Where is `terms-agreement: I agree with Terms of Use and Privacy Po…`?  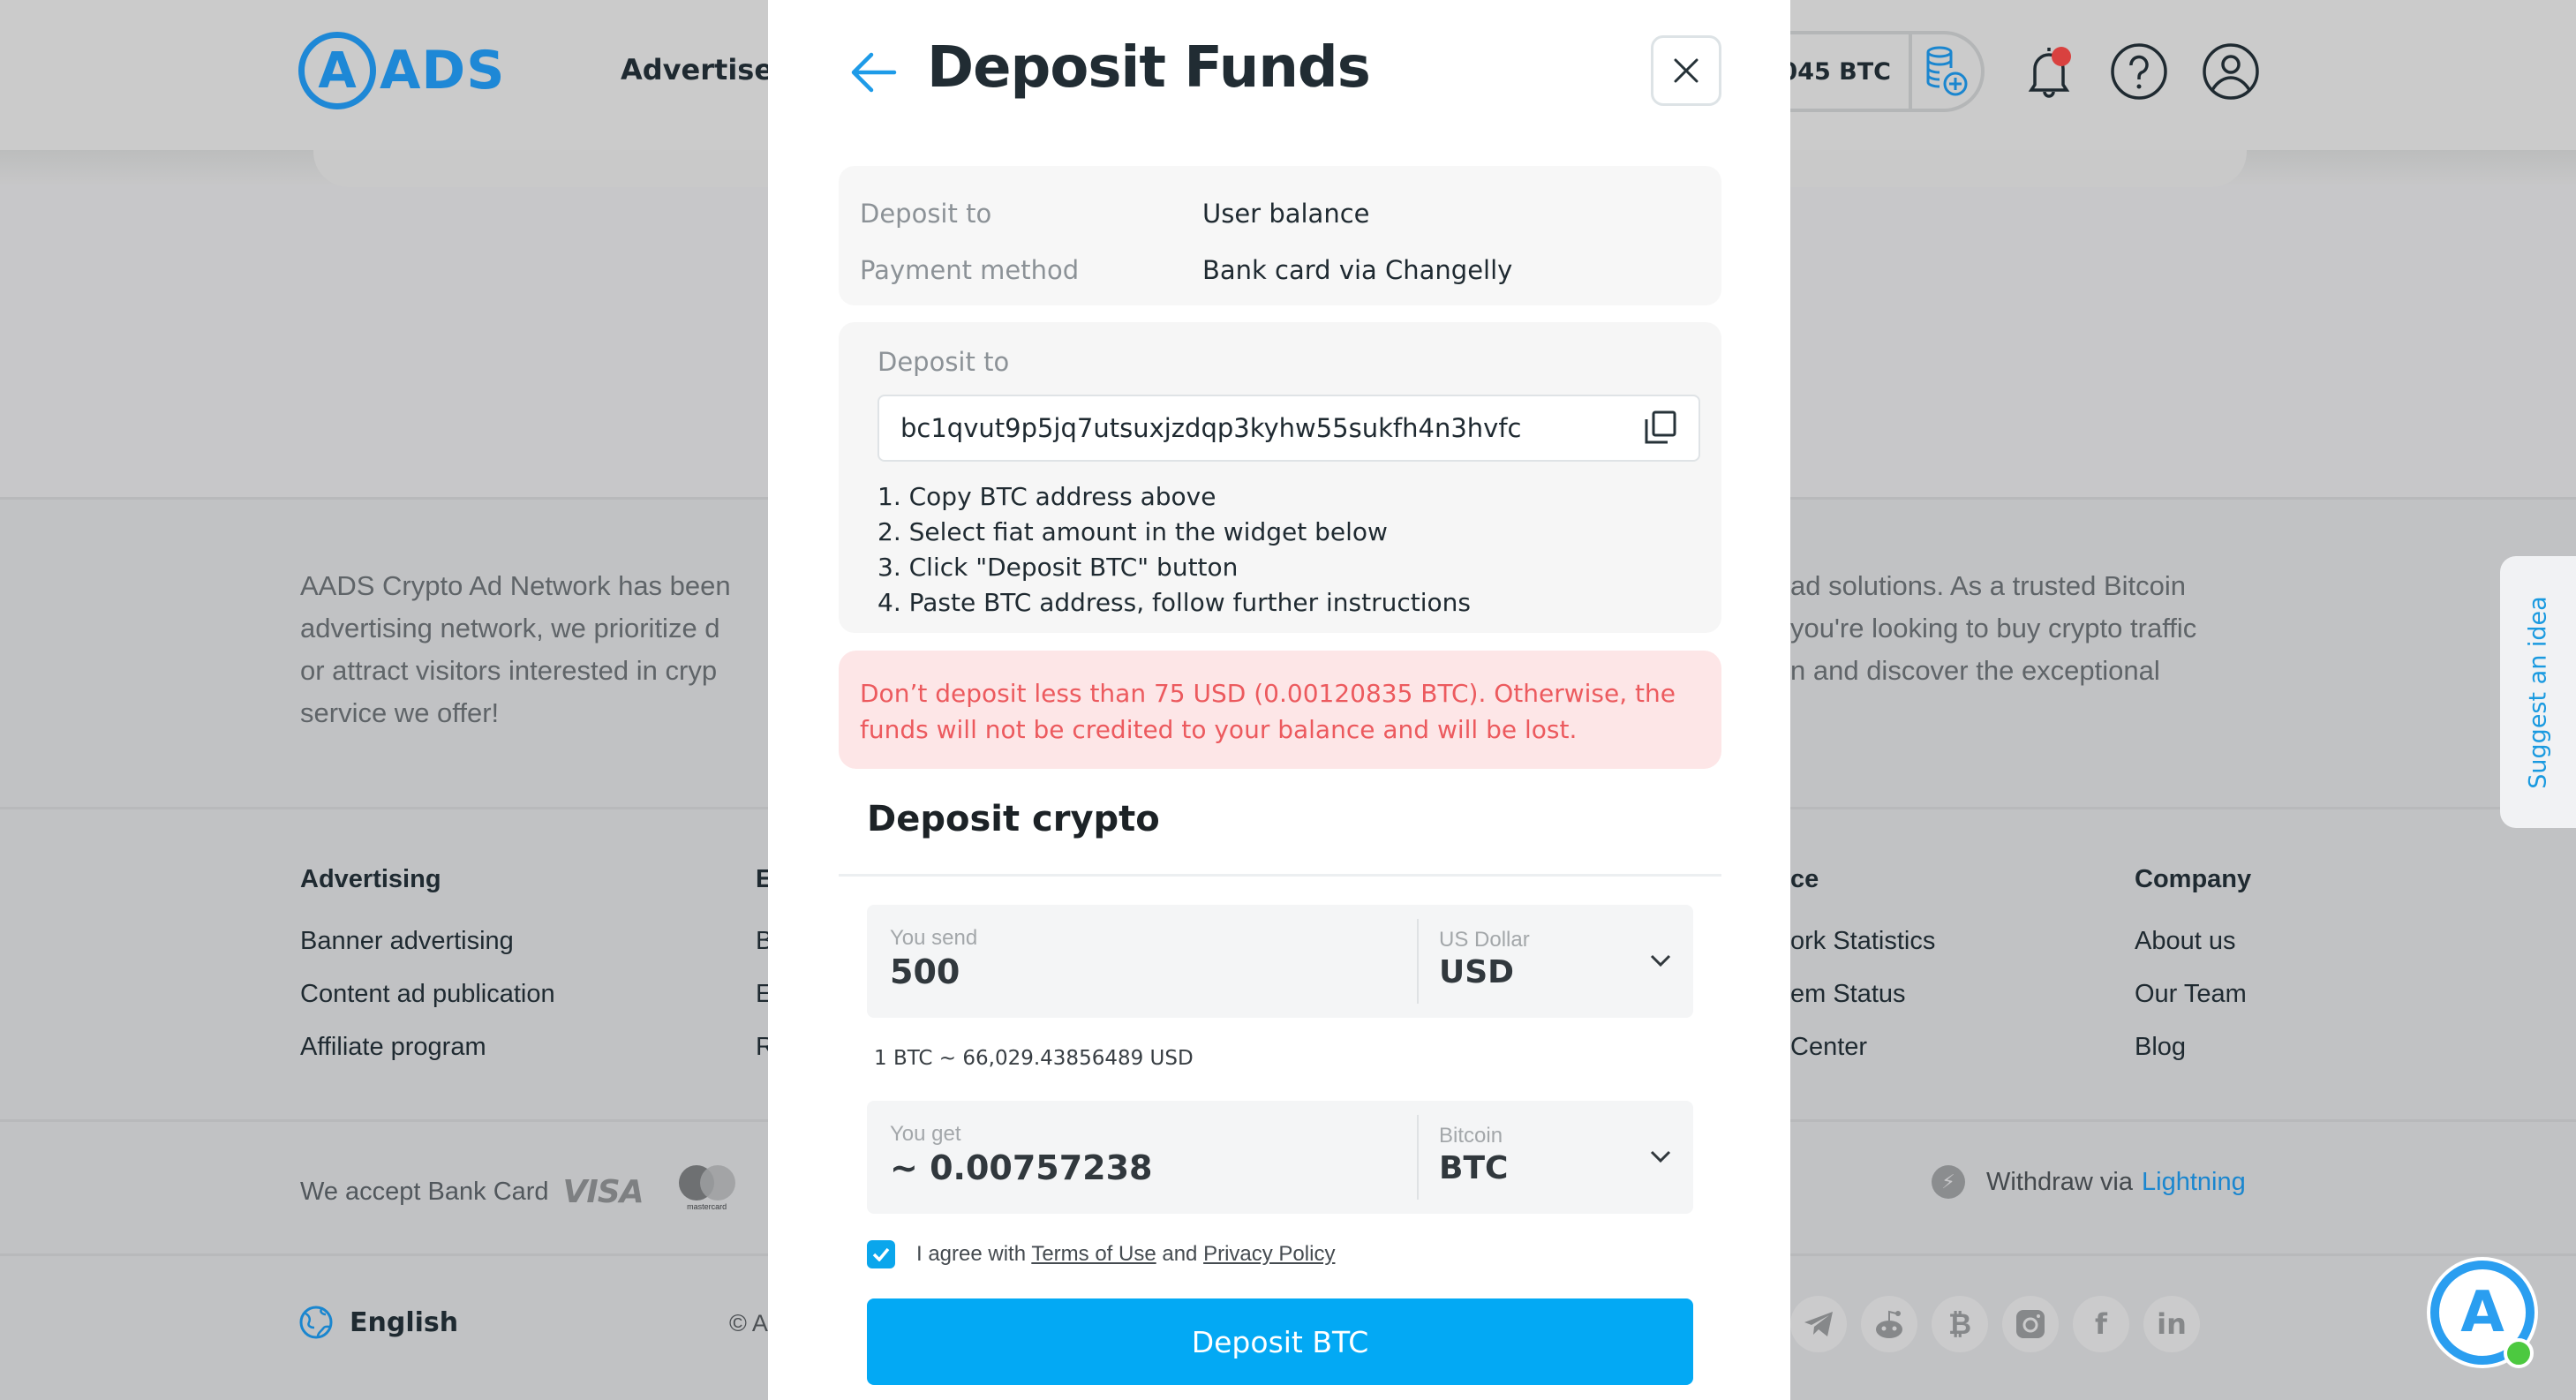
terms-agreement: I agree with Terms of Use and Privacy Po… is located at coordinates (1101, 1254).